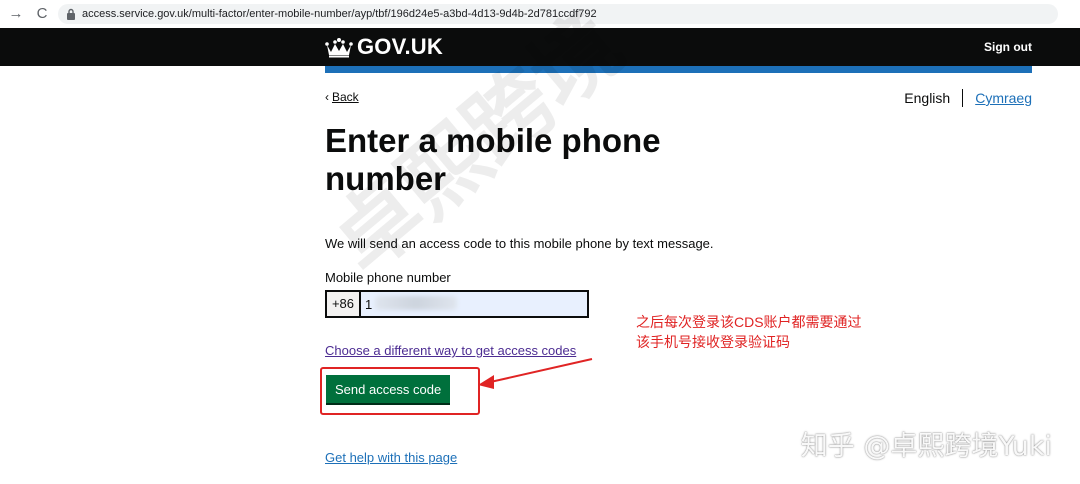  I want to click on get-help-link: Get help with this page, so click(391, 457).